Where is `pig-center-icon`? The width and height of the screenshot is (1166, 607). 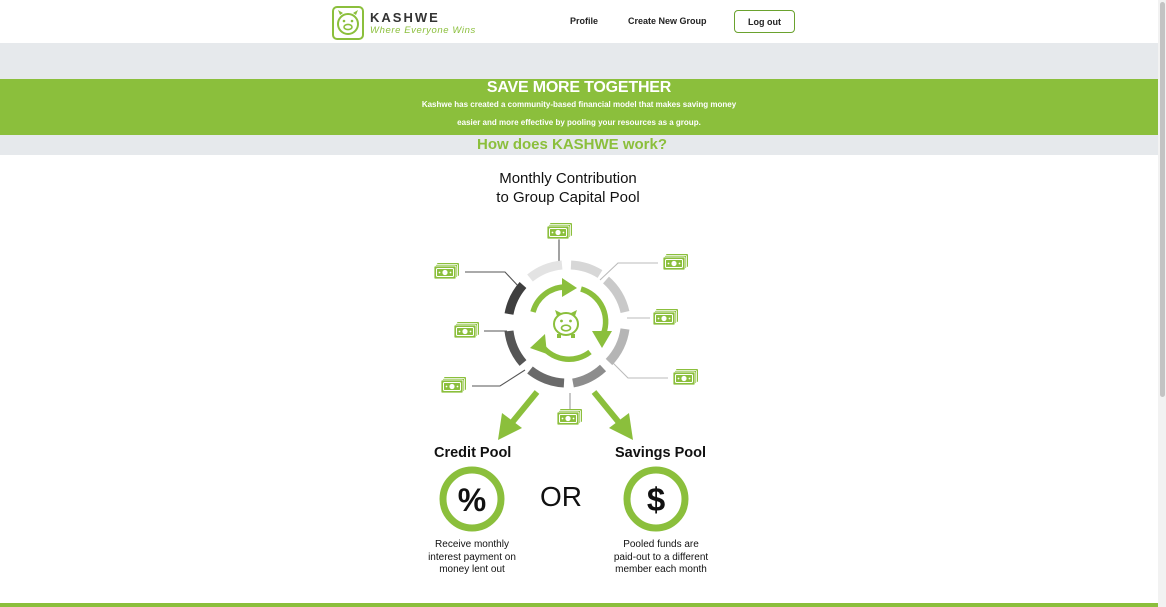 pig-center-icon is located at coordinates (566, 324).